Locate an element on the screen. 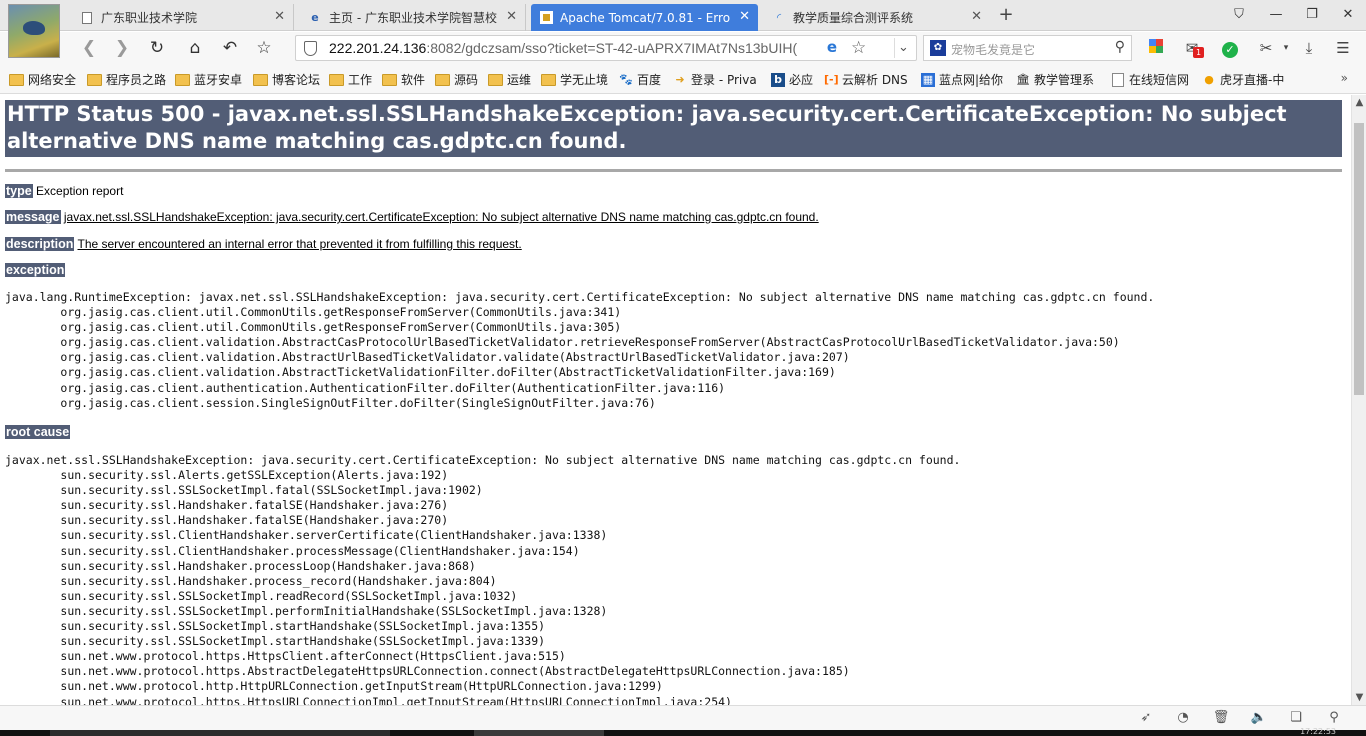 The width and height of the screenshot is (1366, 736). page-icon is located at coordinates (1118, 79).